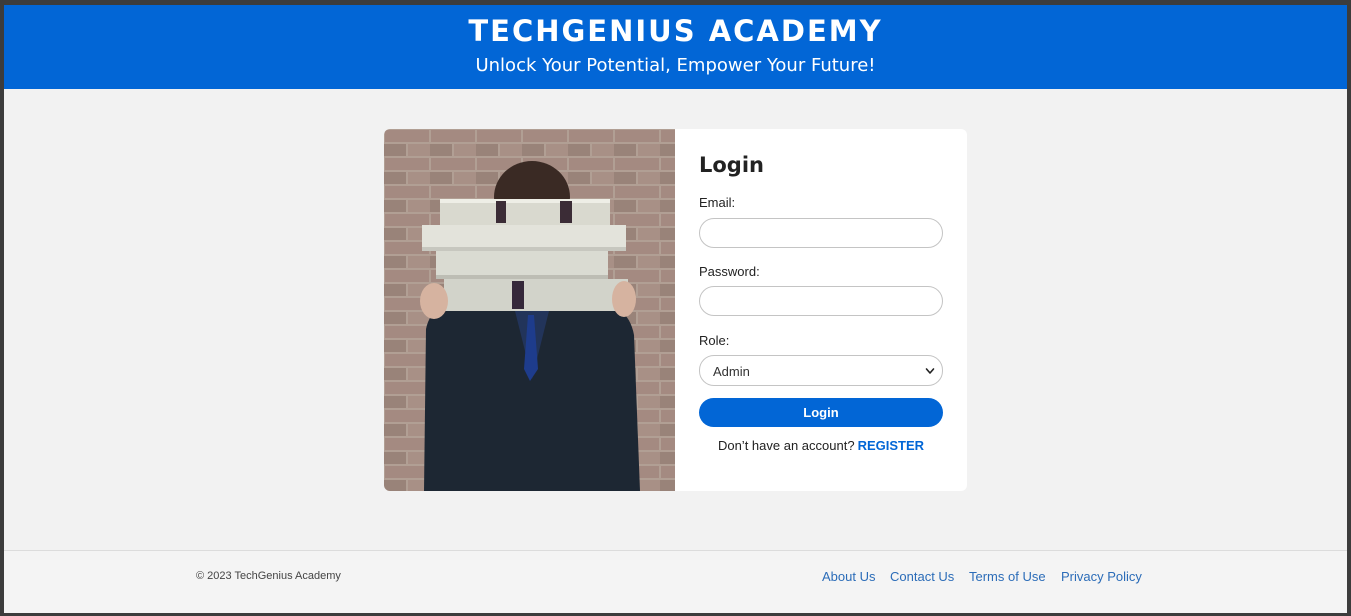  I want to click on login-button: Login, so click(821, 412).